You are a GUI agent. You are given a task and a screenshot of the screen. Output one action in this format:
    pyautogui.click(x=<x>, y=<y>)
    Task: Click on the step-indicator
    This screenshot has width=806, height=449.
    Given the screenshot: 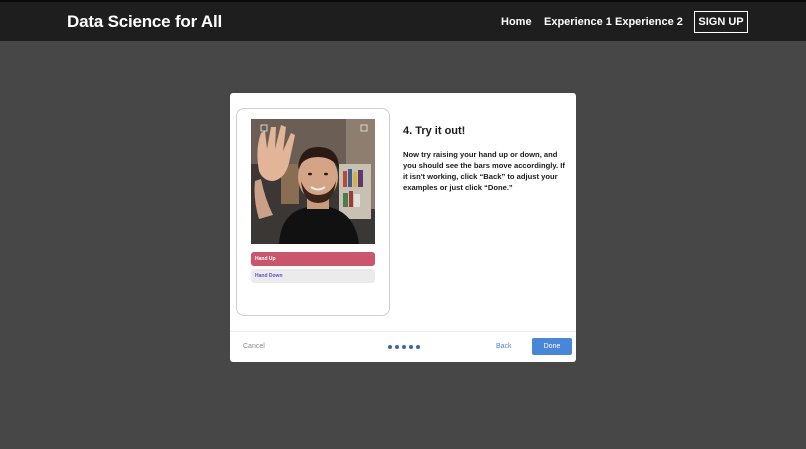 What is the action you would take?
    pyautogui.click(x=404, y=347)
    